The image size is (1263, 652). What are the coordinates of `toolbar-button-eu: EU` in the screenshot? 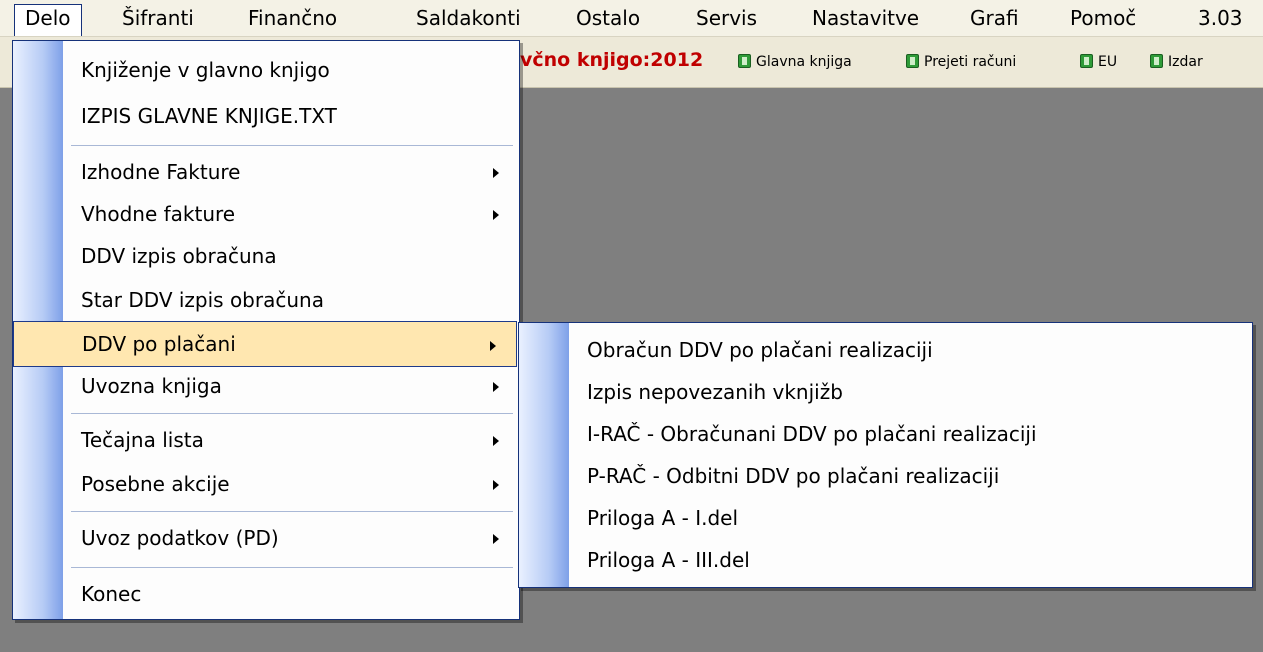 It's located at (1098, 62).